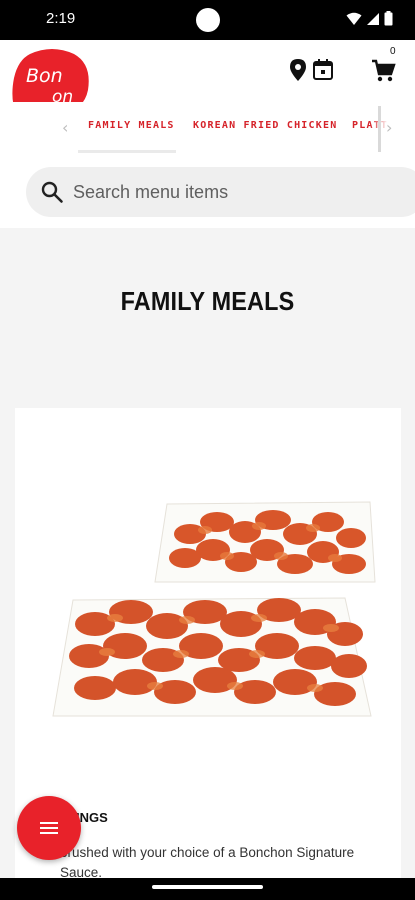  Describe the element at coordinates (354, 18) in the screenshot. I see `wifi-icon` at that location.